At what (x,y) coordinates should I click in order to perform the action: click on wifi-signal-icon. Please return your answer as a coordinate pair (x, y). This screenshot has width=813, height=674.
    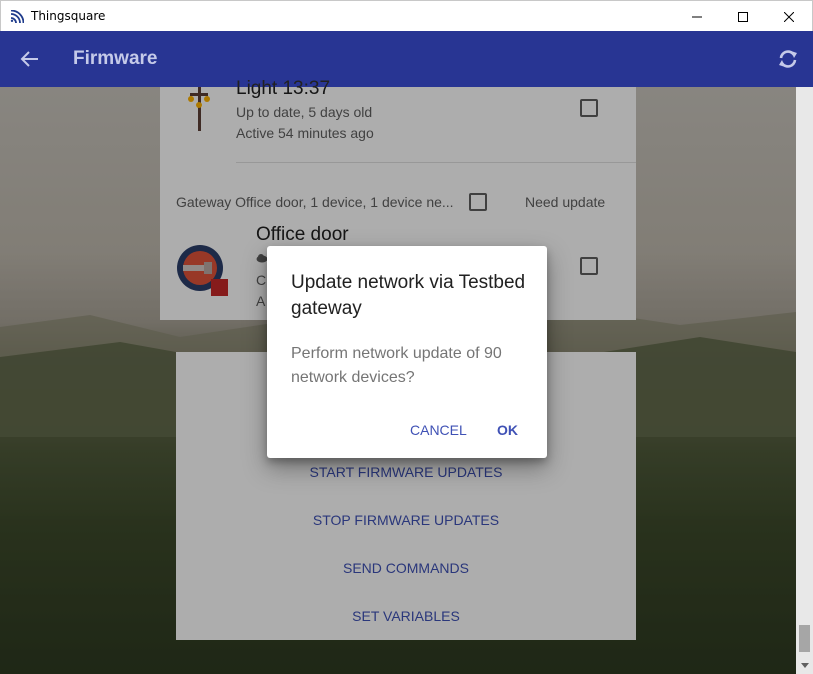
    Looking at the image, I should click on (17, 17).